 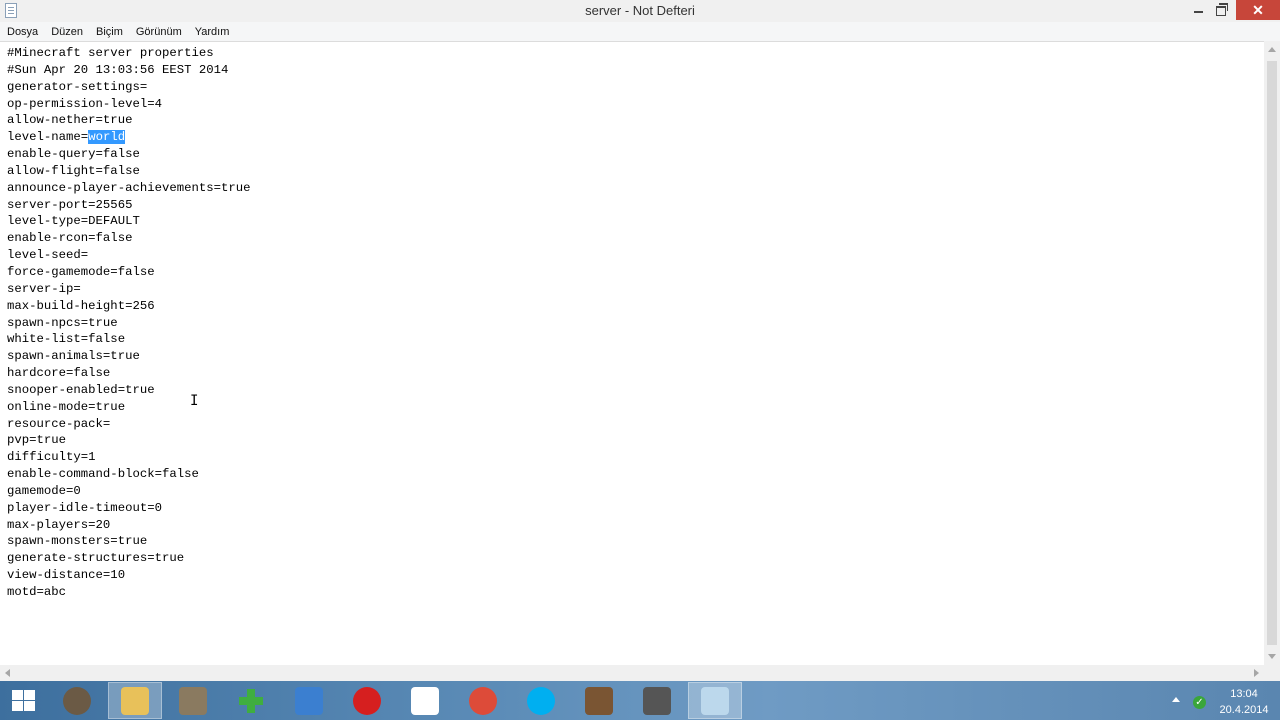 I want to click on text-line: snooper-enabled=true, so click(x=129, y=390).